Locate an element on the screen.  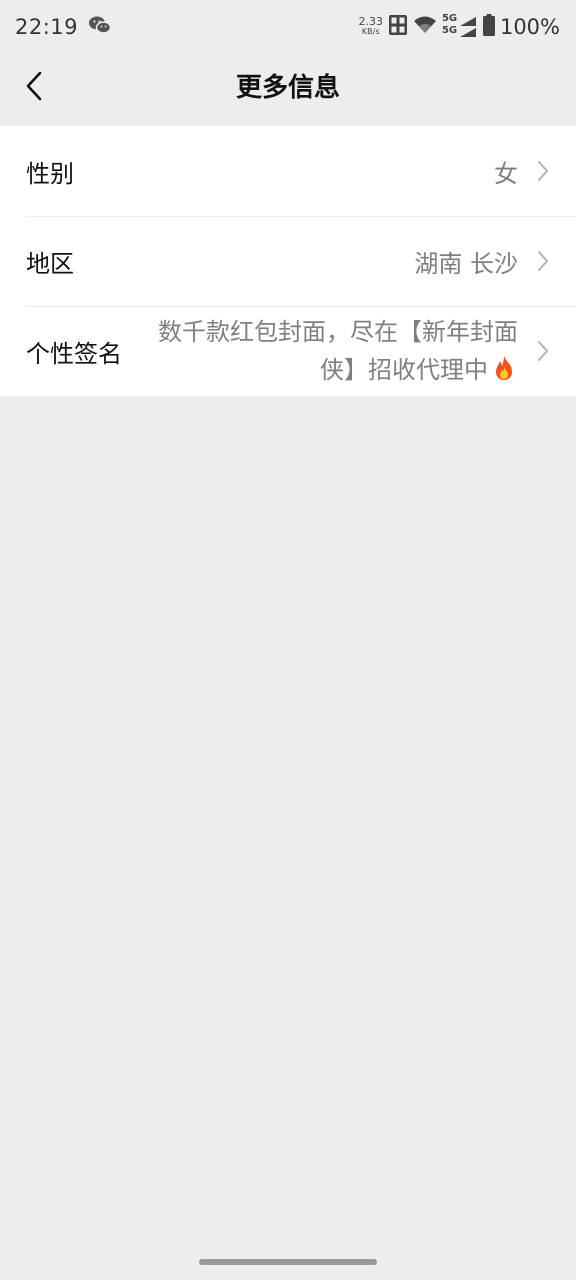
list-item-signature: 个性签名 数千款红包封面，尽在【新年封面侠】招收代理中 is located at coordinates (288, 351).